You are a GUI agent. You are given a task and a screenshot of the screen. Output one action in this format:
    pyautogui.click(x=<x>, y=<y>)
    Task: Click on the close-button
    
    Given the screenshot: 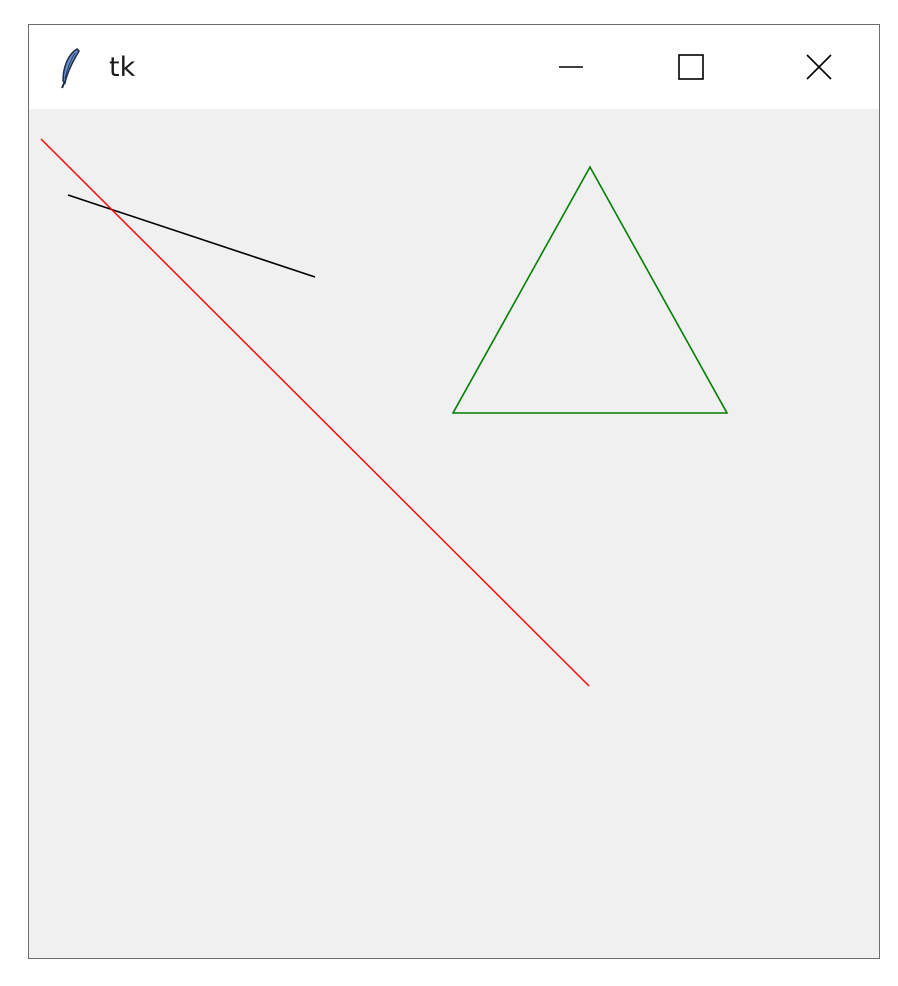 What is the action you would take?
    pyautogui.click(x=819, y=67)
    